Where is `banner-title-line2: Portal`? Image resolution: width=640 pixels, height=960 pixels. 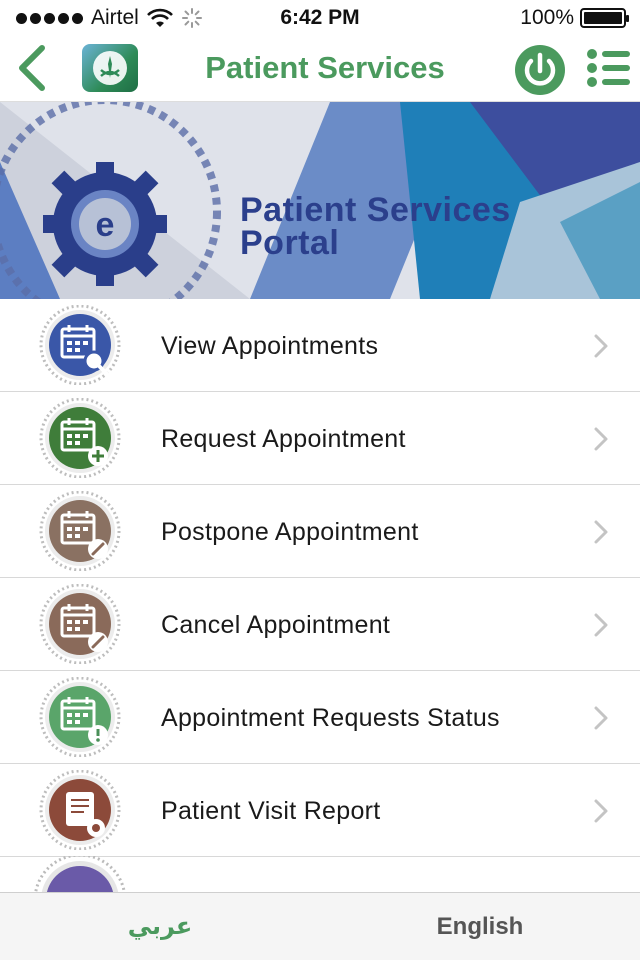
banner-title-line2: Portal is located at coordinates (290, 243).